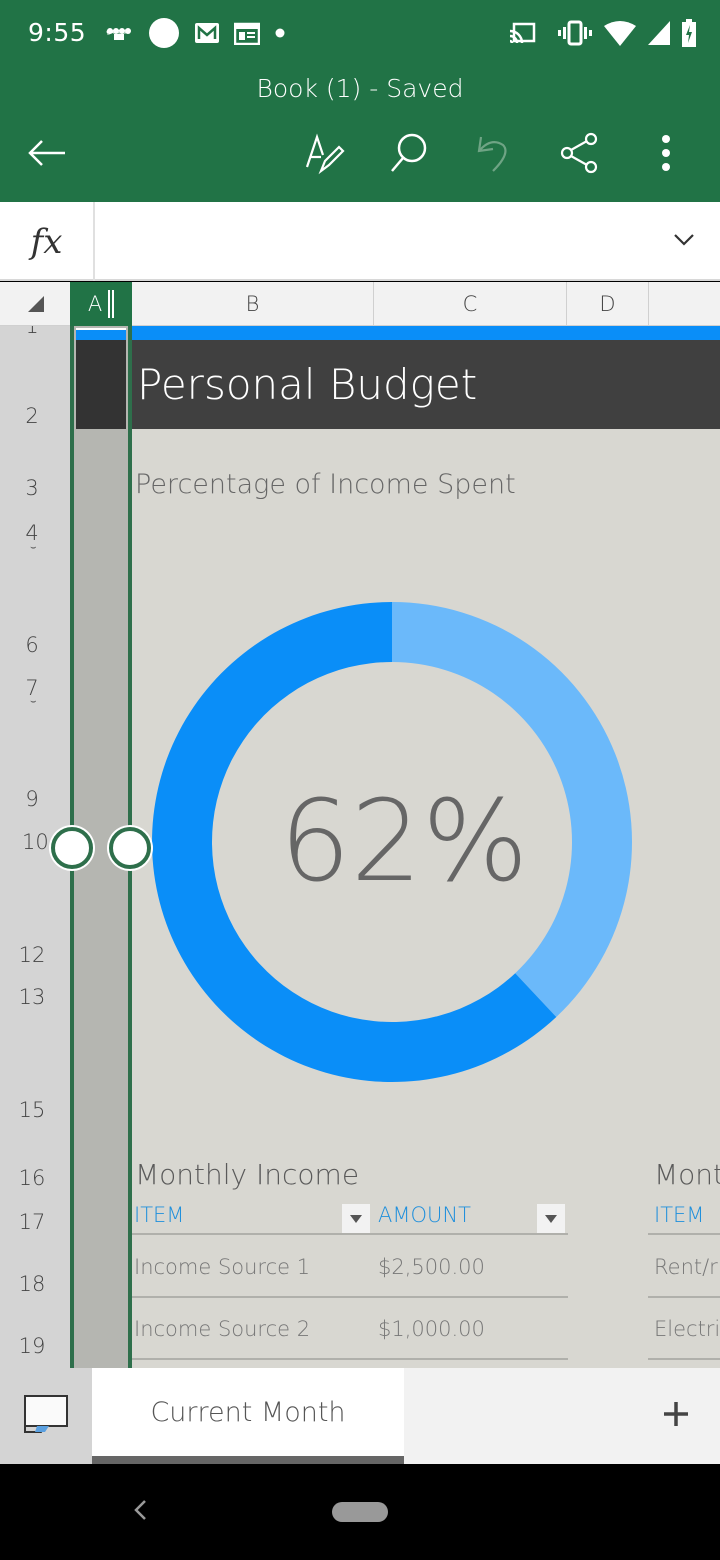  What do you see at coordinates (602, 35) in the screenshot?
I see `status-system-icons` at bounding box center [602, 35].